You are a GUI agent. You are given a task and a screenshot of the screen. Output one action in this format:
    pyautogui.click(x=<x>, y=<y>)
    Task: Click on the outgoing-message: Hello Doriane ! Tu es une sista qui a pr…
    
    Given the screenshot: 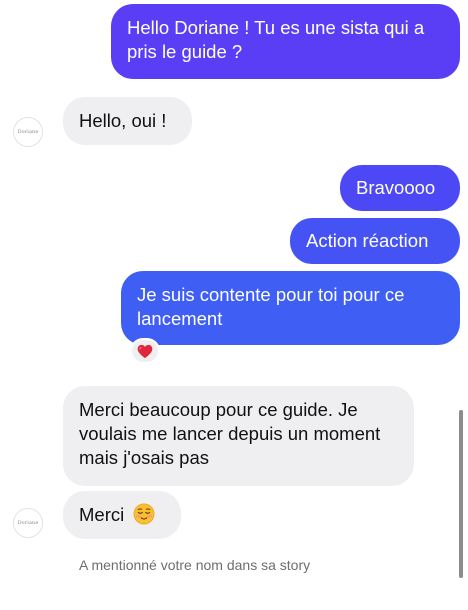 What is the action you would take?
    pyautogui.click(x=285, y=41)
    